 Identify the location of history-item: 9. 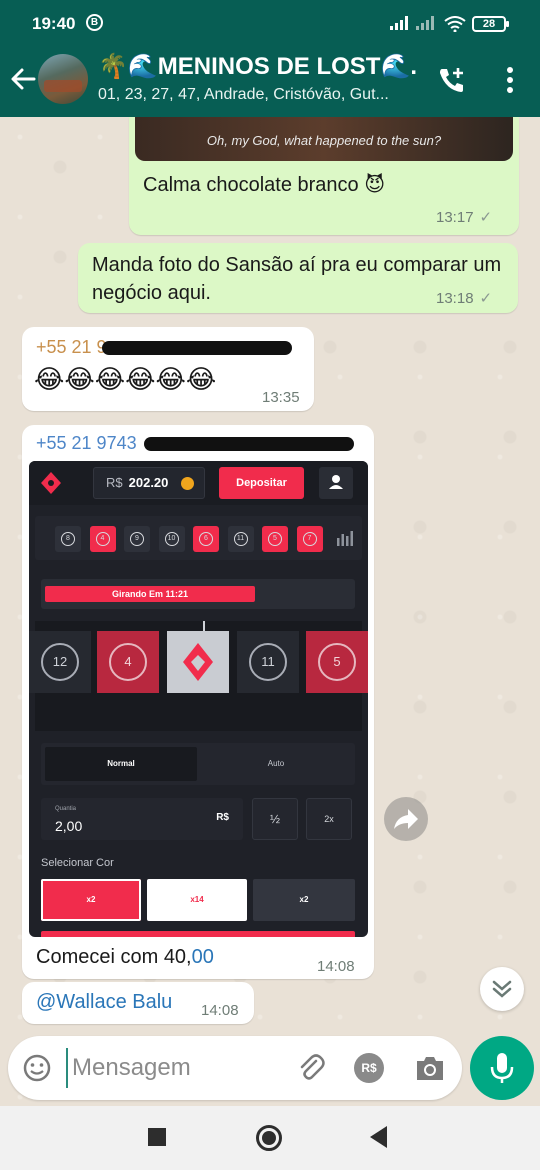
(137, 539).